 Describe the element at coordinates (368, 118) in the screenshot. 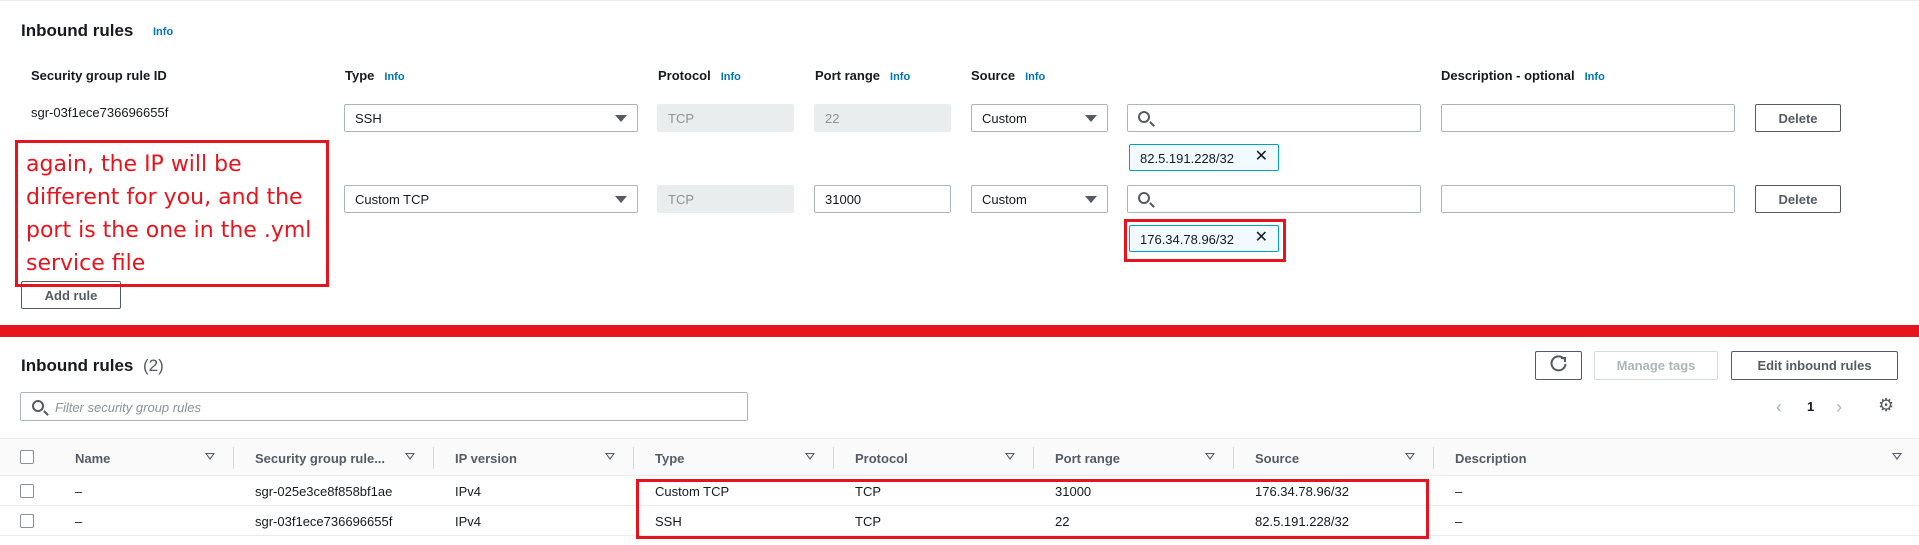

I see `rule-1-type-value: SSH` at that location.